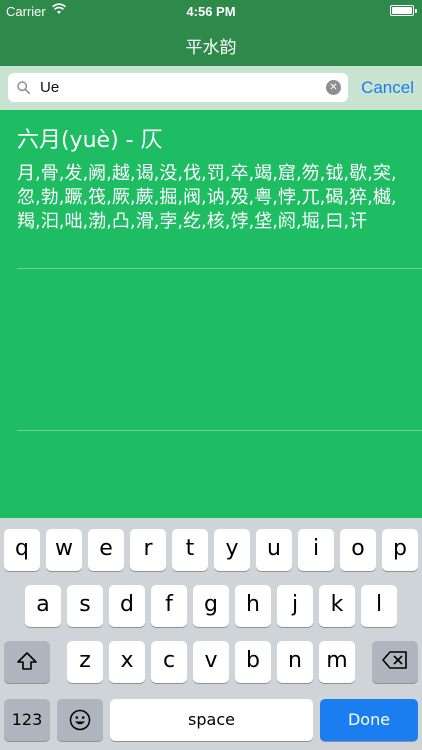 This screenshot has height=750, width=422. I want to click on page-title: 平水韵, so click(211, 48).